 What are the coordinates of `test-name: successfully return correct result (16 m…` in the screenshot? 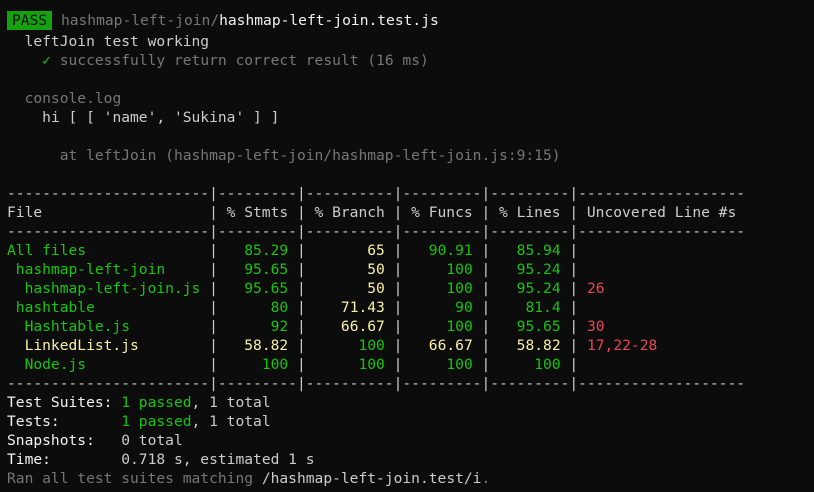 It's located at (244, 60).